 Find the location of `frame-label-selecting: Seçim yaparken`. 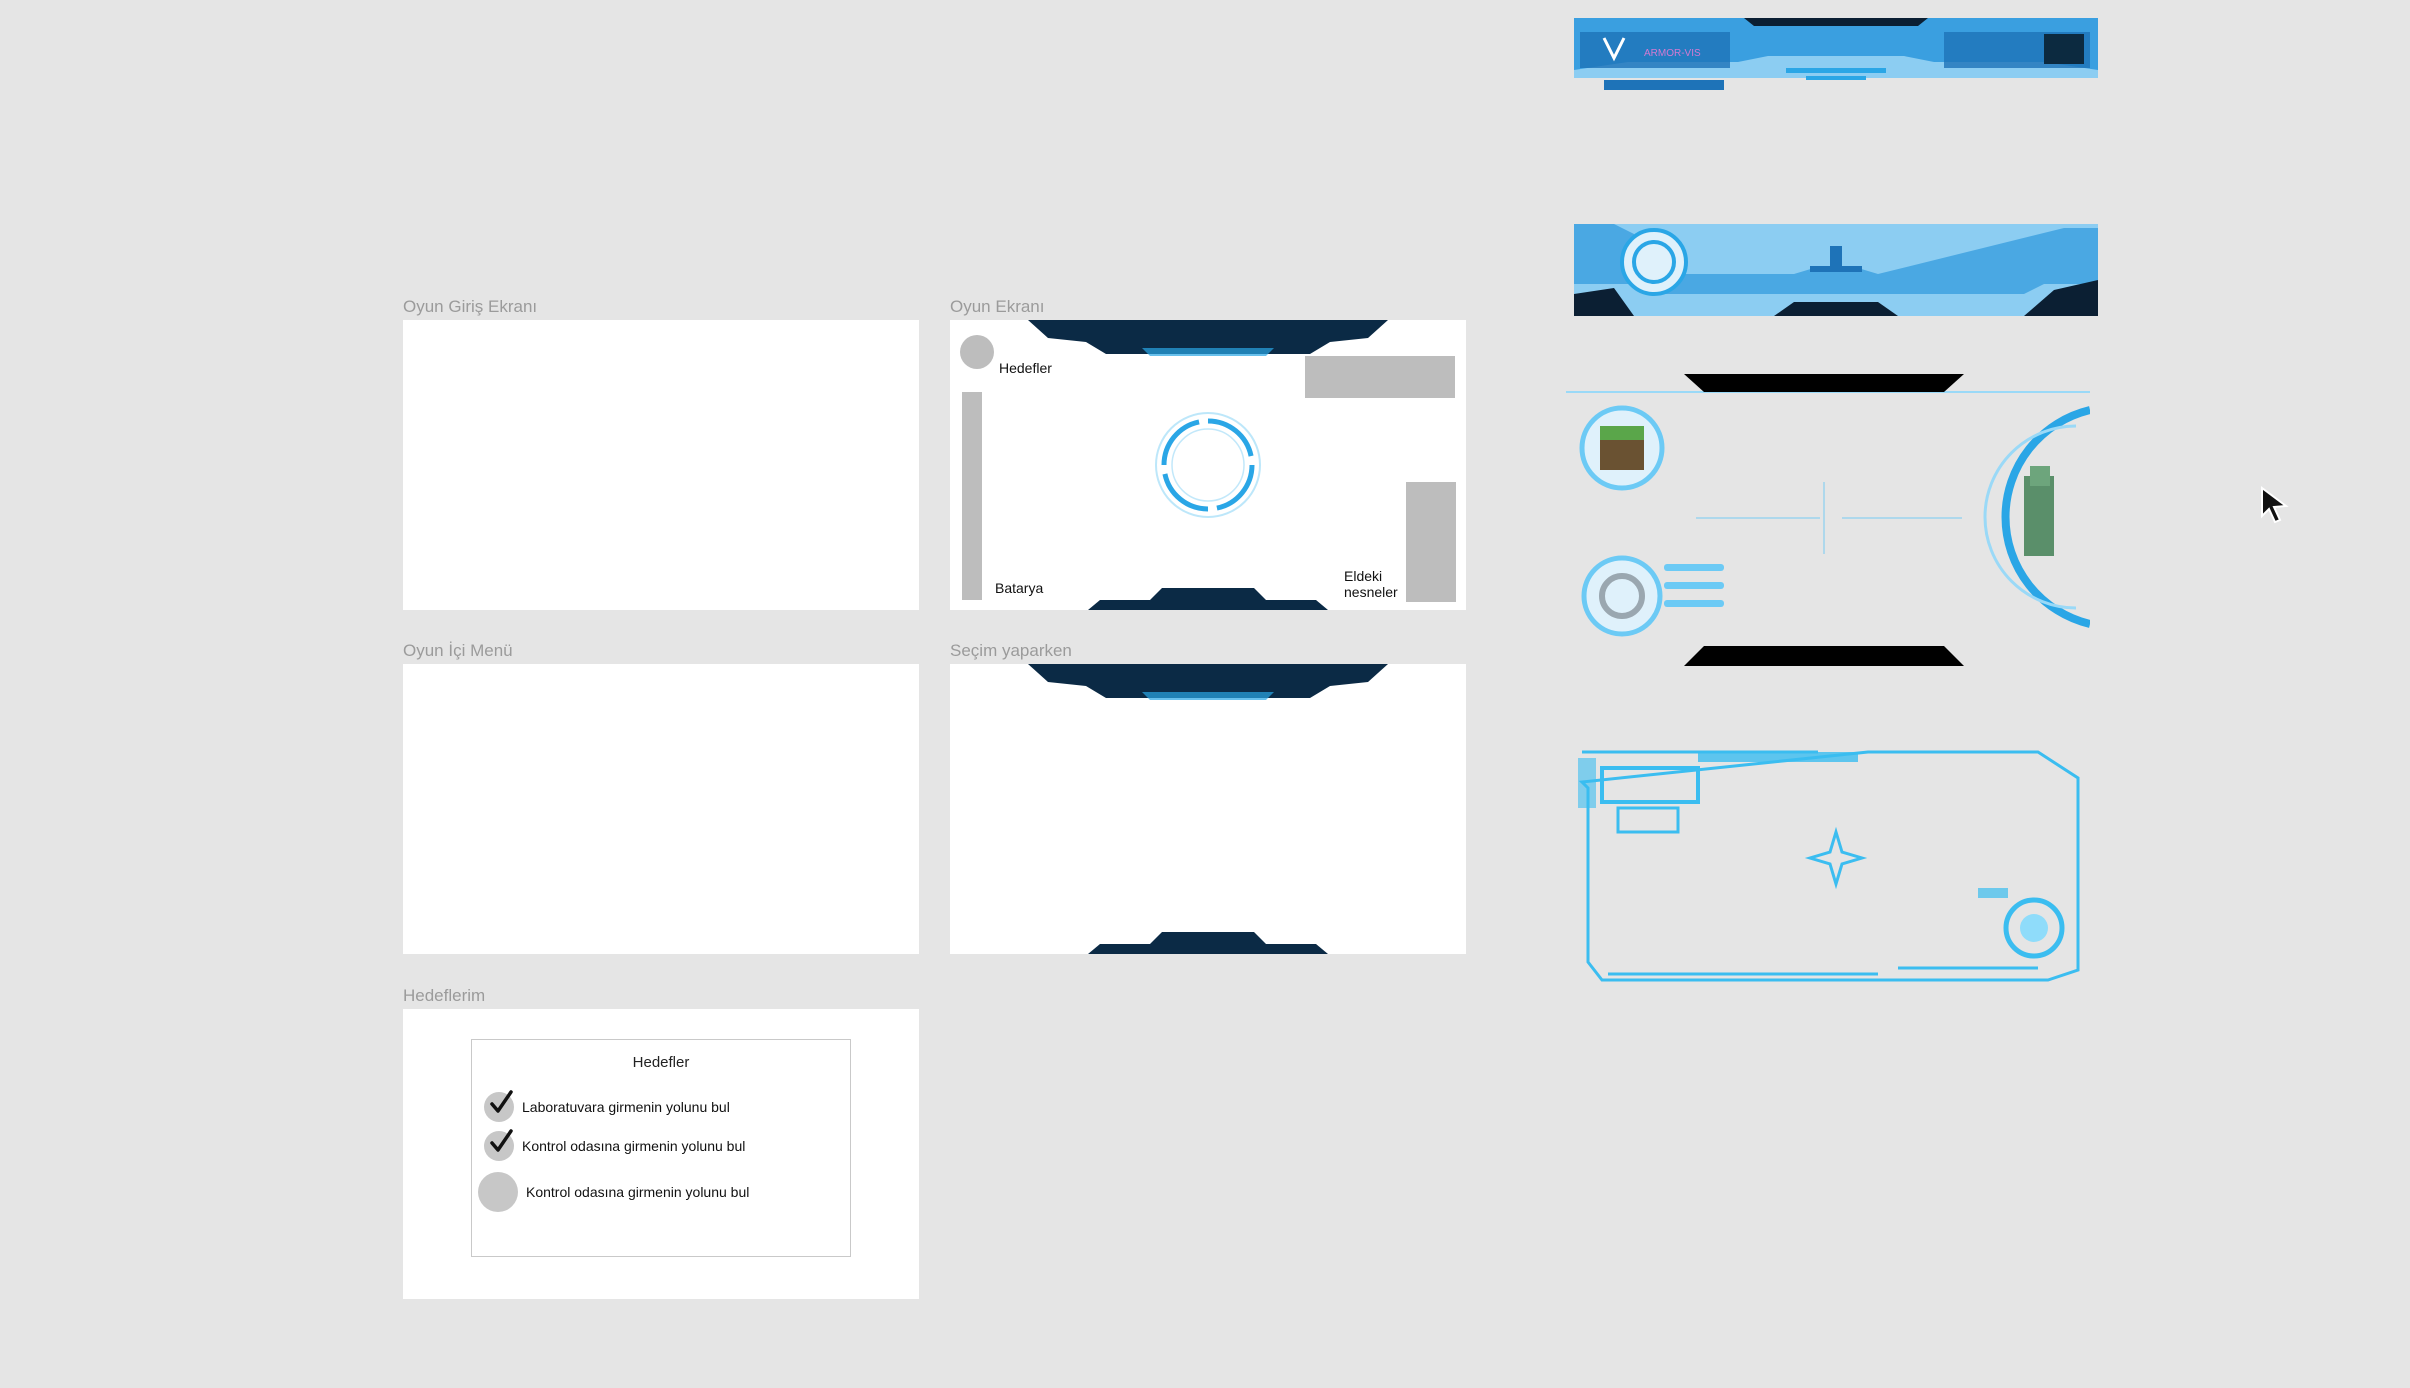

frame-label-selecting: Seçim yaparken is located at coordinates (1011, 651).